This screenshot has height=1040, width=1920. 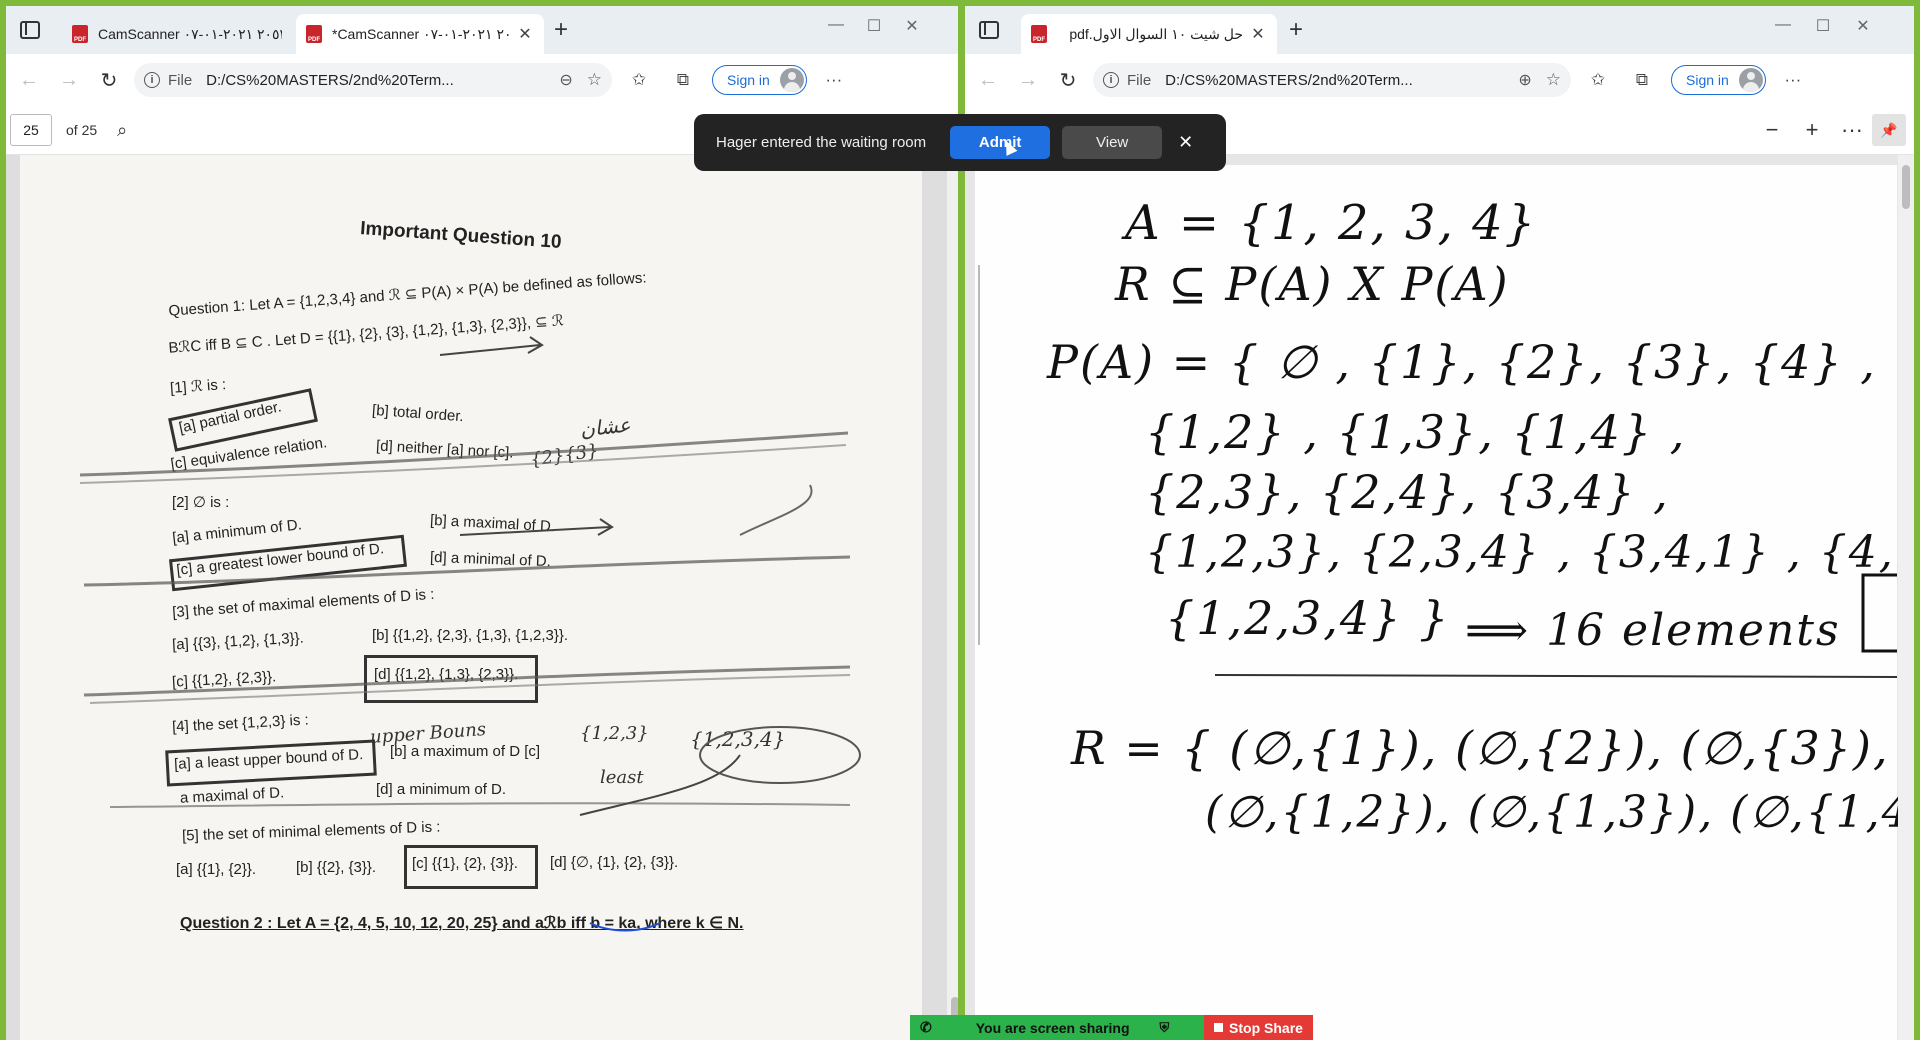 What do you see at coordinates (190, 33) in the screenshot?
I see `tab-title: CamScanner ٢٠٥٢ ٢٠٢١-٠١-٠٧.pdf` at bounding box center [190, 33].